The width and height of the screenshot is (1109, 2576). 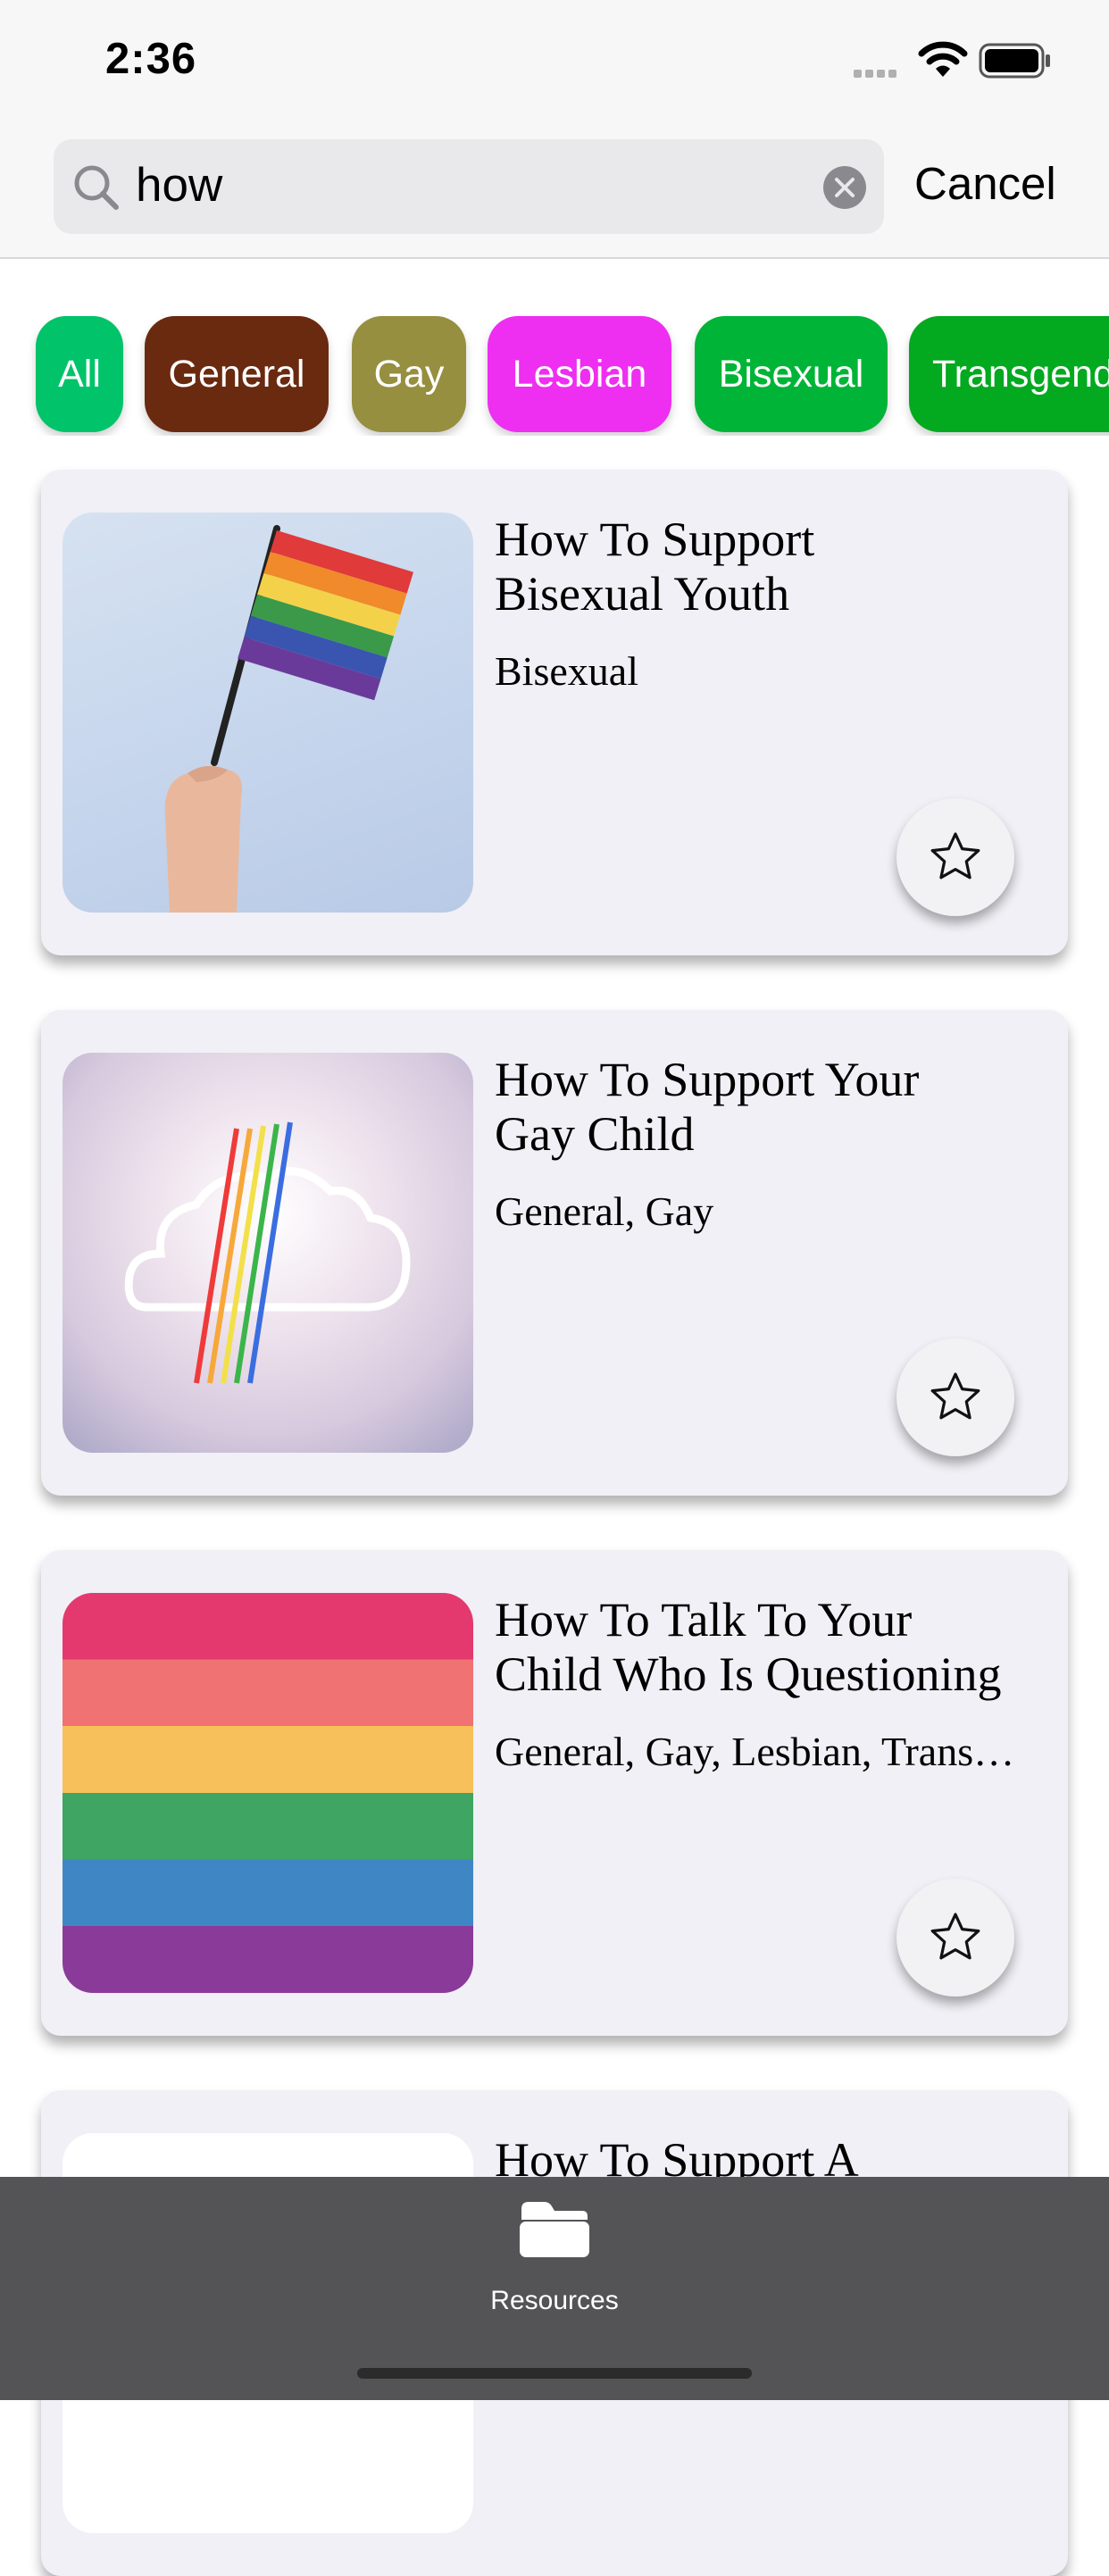 What do you see at coordinates (96, 187) in the screenshot?
I see `search-icon` at bounding box center [96, 187].